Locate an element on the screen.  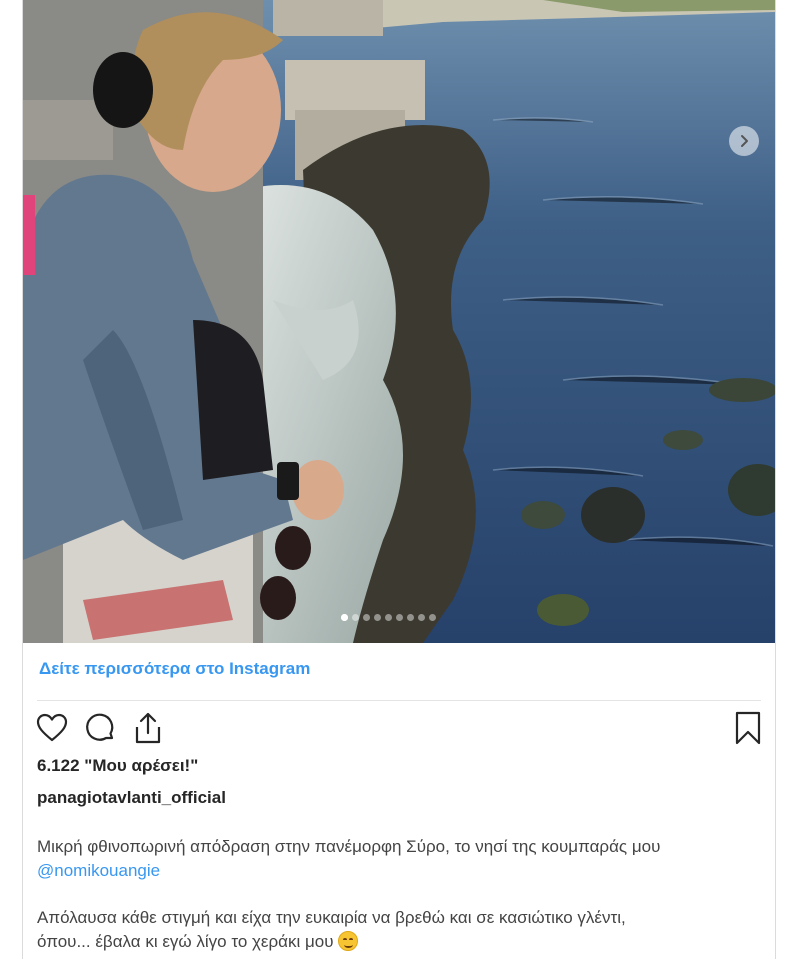
comment-button is located at coordinates (100, 728).